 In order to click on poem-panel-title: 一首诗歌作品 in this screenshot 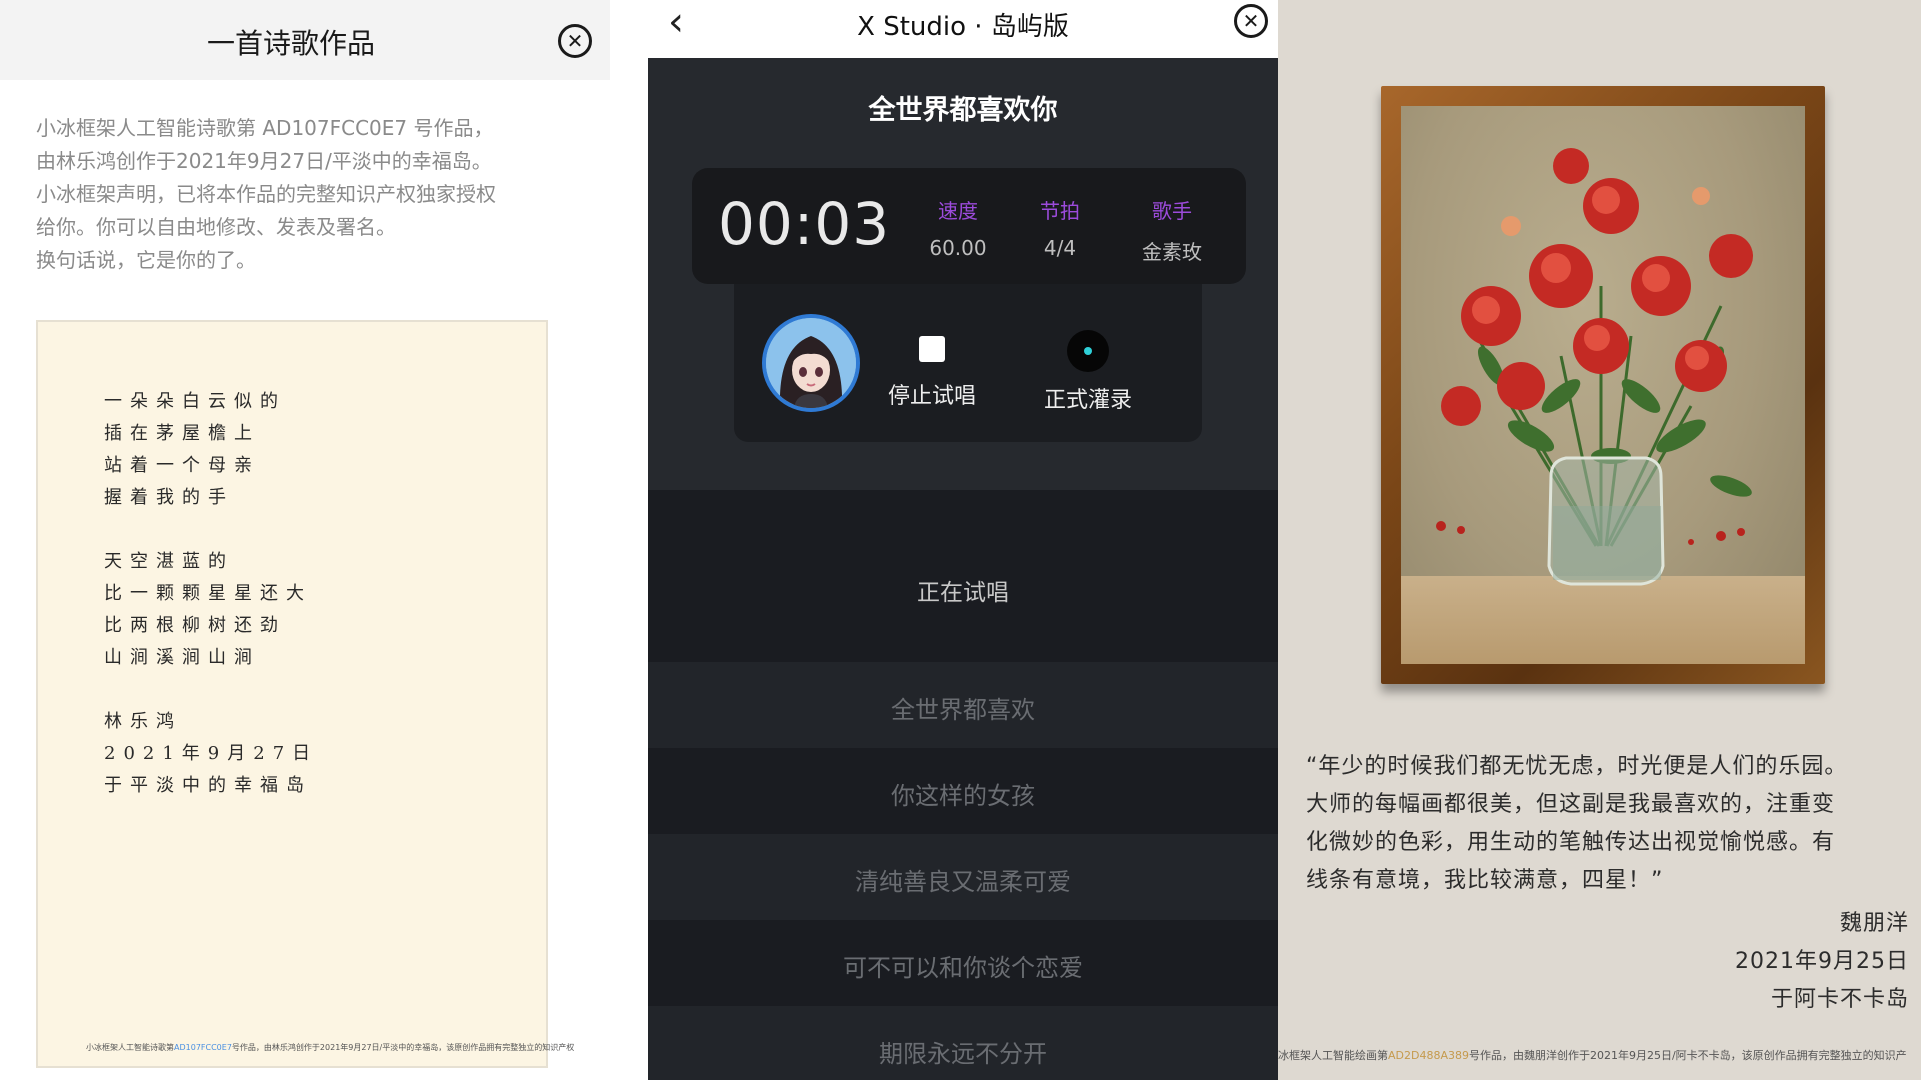, I will do `click(290, 43)`.